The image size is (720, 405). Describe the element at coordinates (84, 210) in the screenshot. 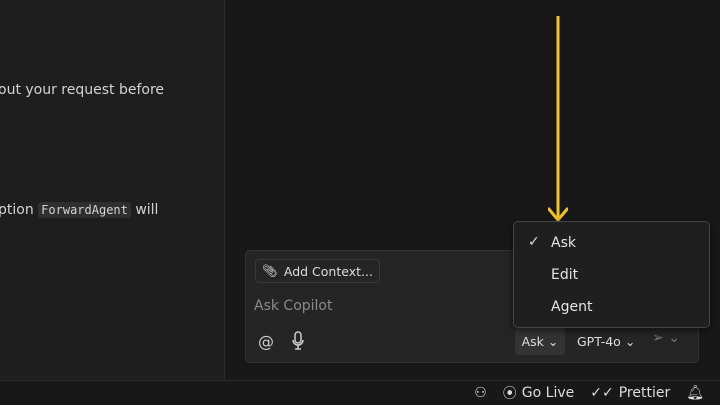

I see `inline-code: ForwardAgent` at that location.